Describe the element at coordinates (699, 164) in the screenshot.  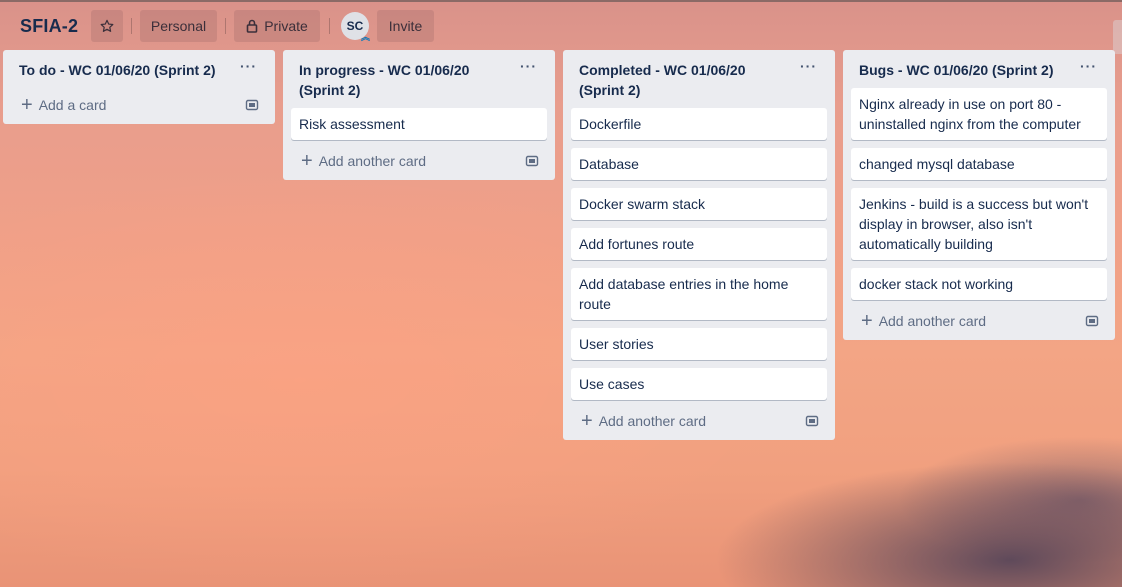
I see `list-card: Database` at that location.